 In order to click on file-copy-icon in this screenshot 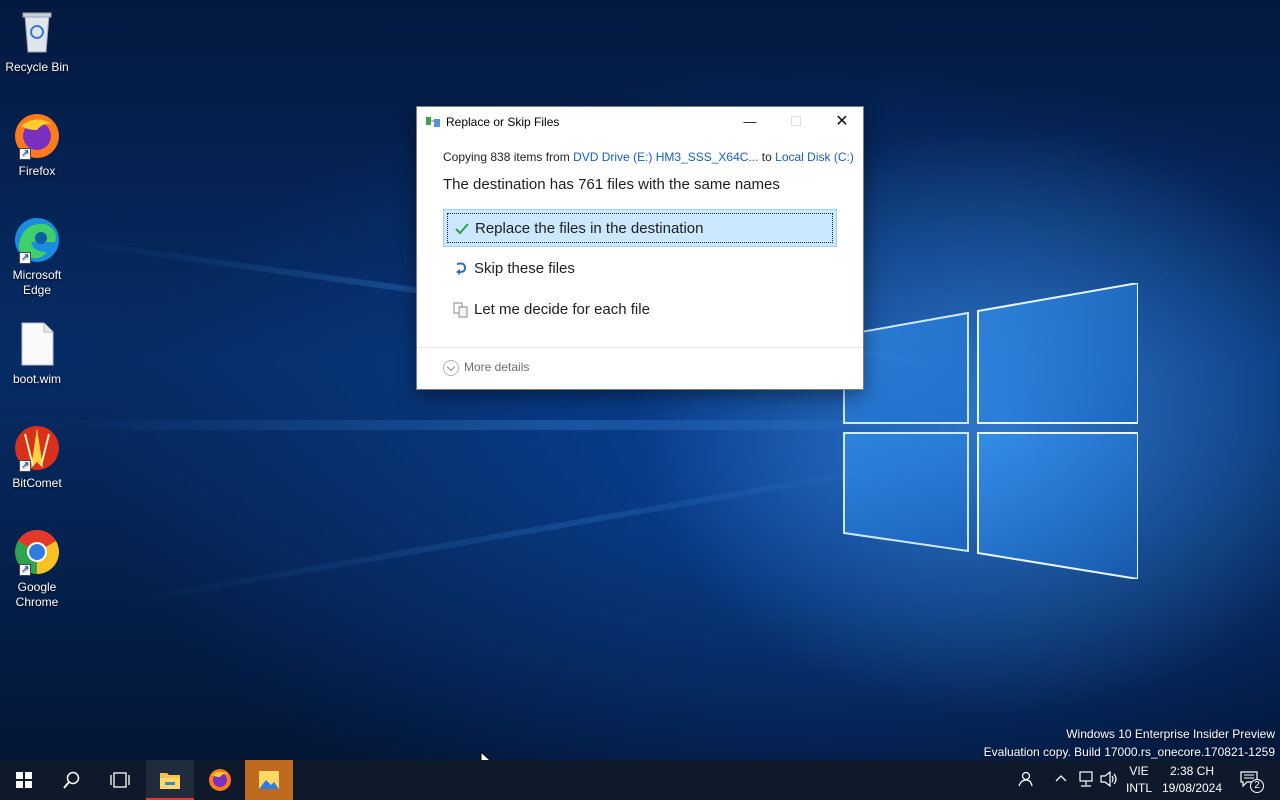, I will do `click(433, 122)`.